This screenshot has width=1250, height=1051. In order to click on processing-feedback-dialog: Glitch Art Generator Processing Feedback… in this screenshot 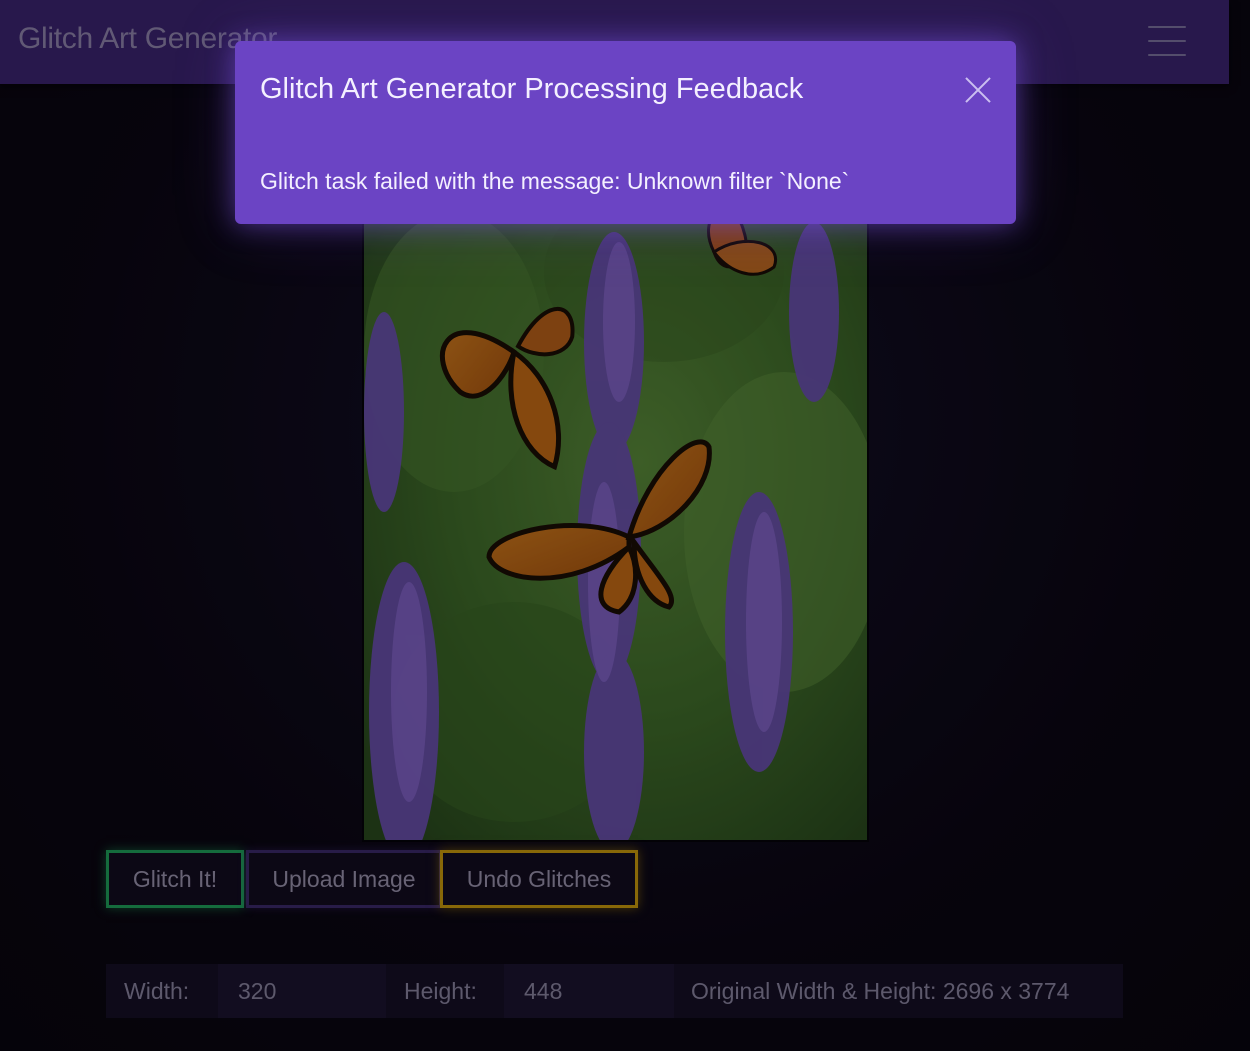, I will do `click(625, 132)`.